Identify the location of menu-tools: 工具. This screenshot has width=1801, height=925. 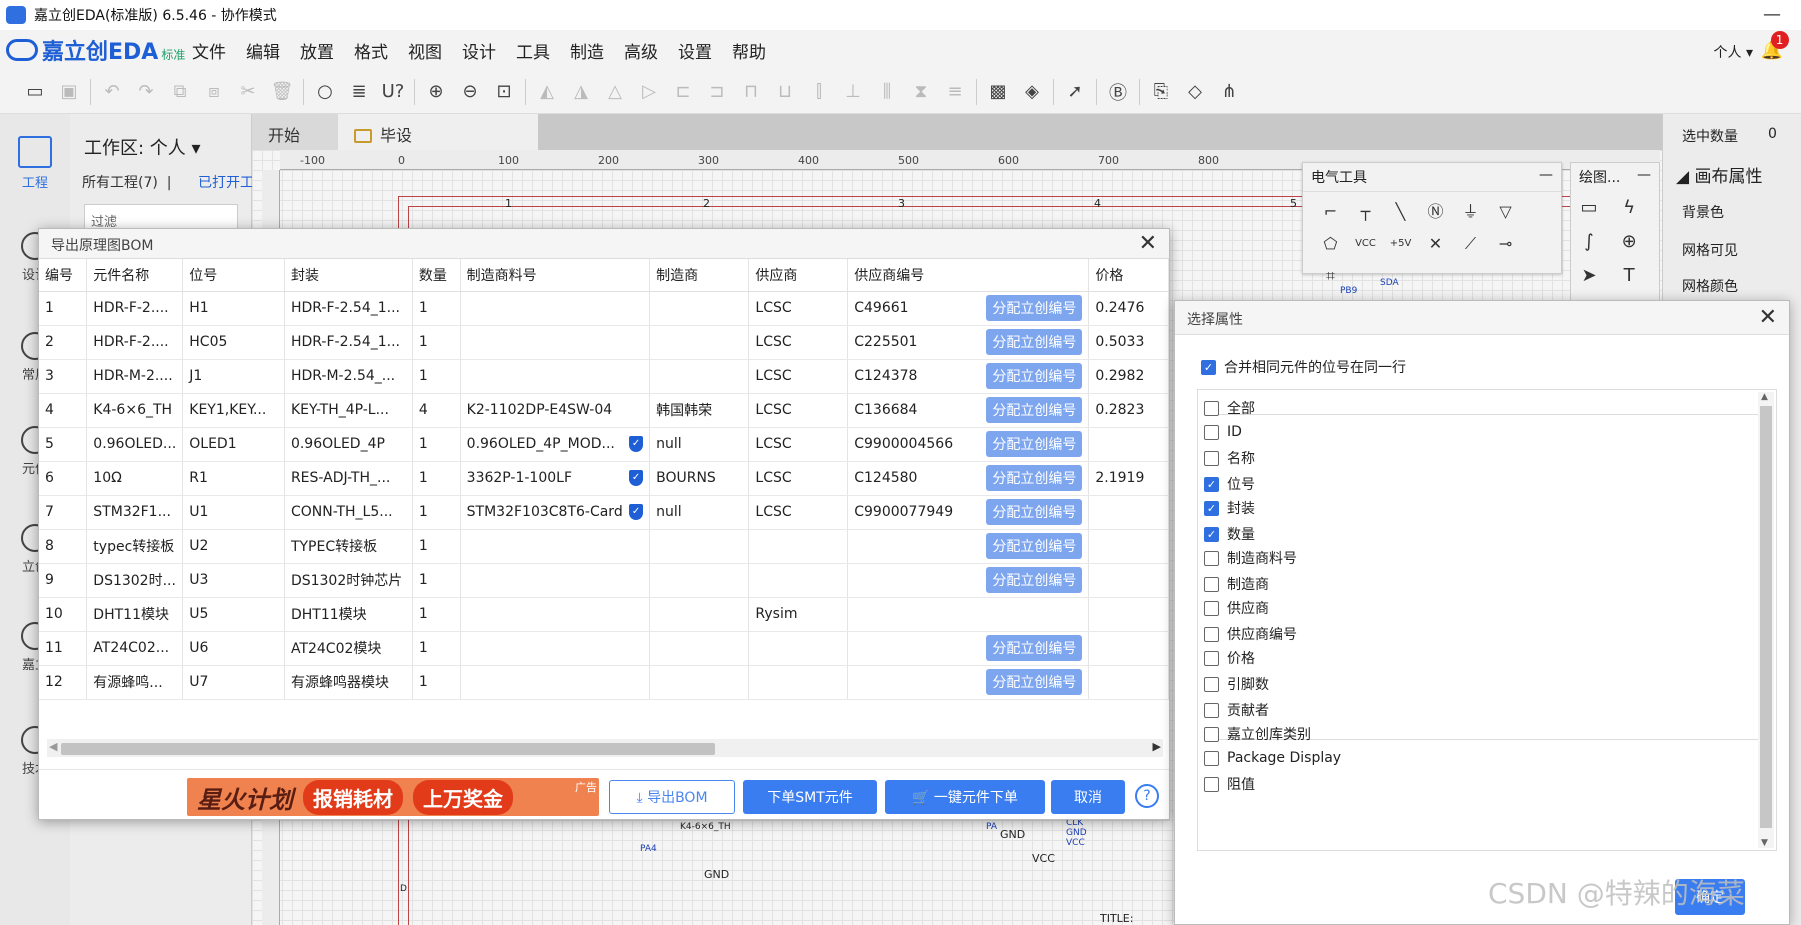
(533, 50).